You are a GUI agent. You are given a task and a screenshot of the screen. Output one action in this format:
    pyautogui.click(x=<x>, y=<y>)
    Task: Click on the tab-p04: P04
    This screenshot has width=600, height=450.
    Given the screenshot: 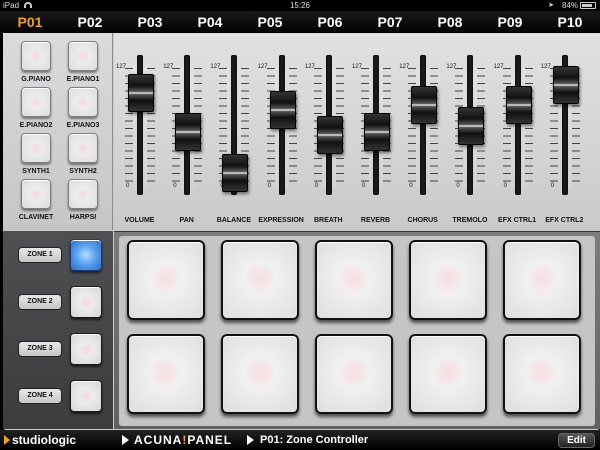 What is the action you would take?
    pyautogui.click(x=210, y=22)
    